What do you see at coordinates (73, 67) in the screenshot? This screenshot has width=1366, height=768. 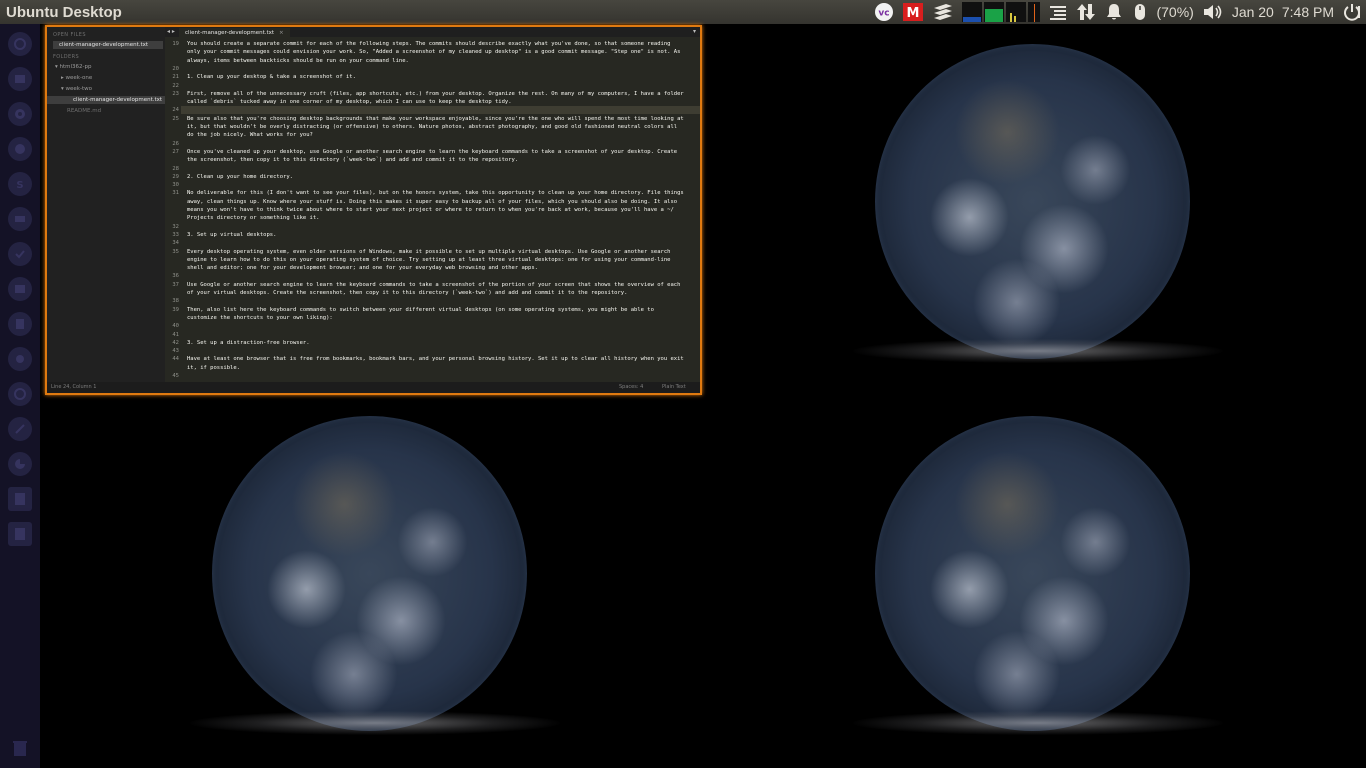 I see `folder-root: ▾ html362-pp` at bounding box center [73, 67].